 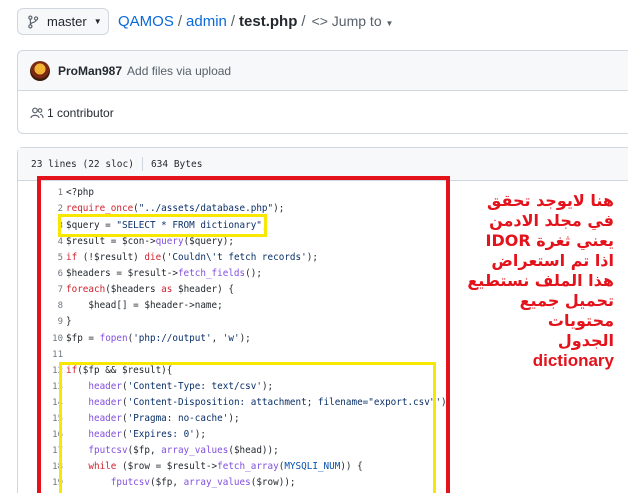 What do you see at coordinates (552, 260) in the screenshot?
I see `annotation-line: اذا تم استعراض` at bounding box center [552, 260].